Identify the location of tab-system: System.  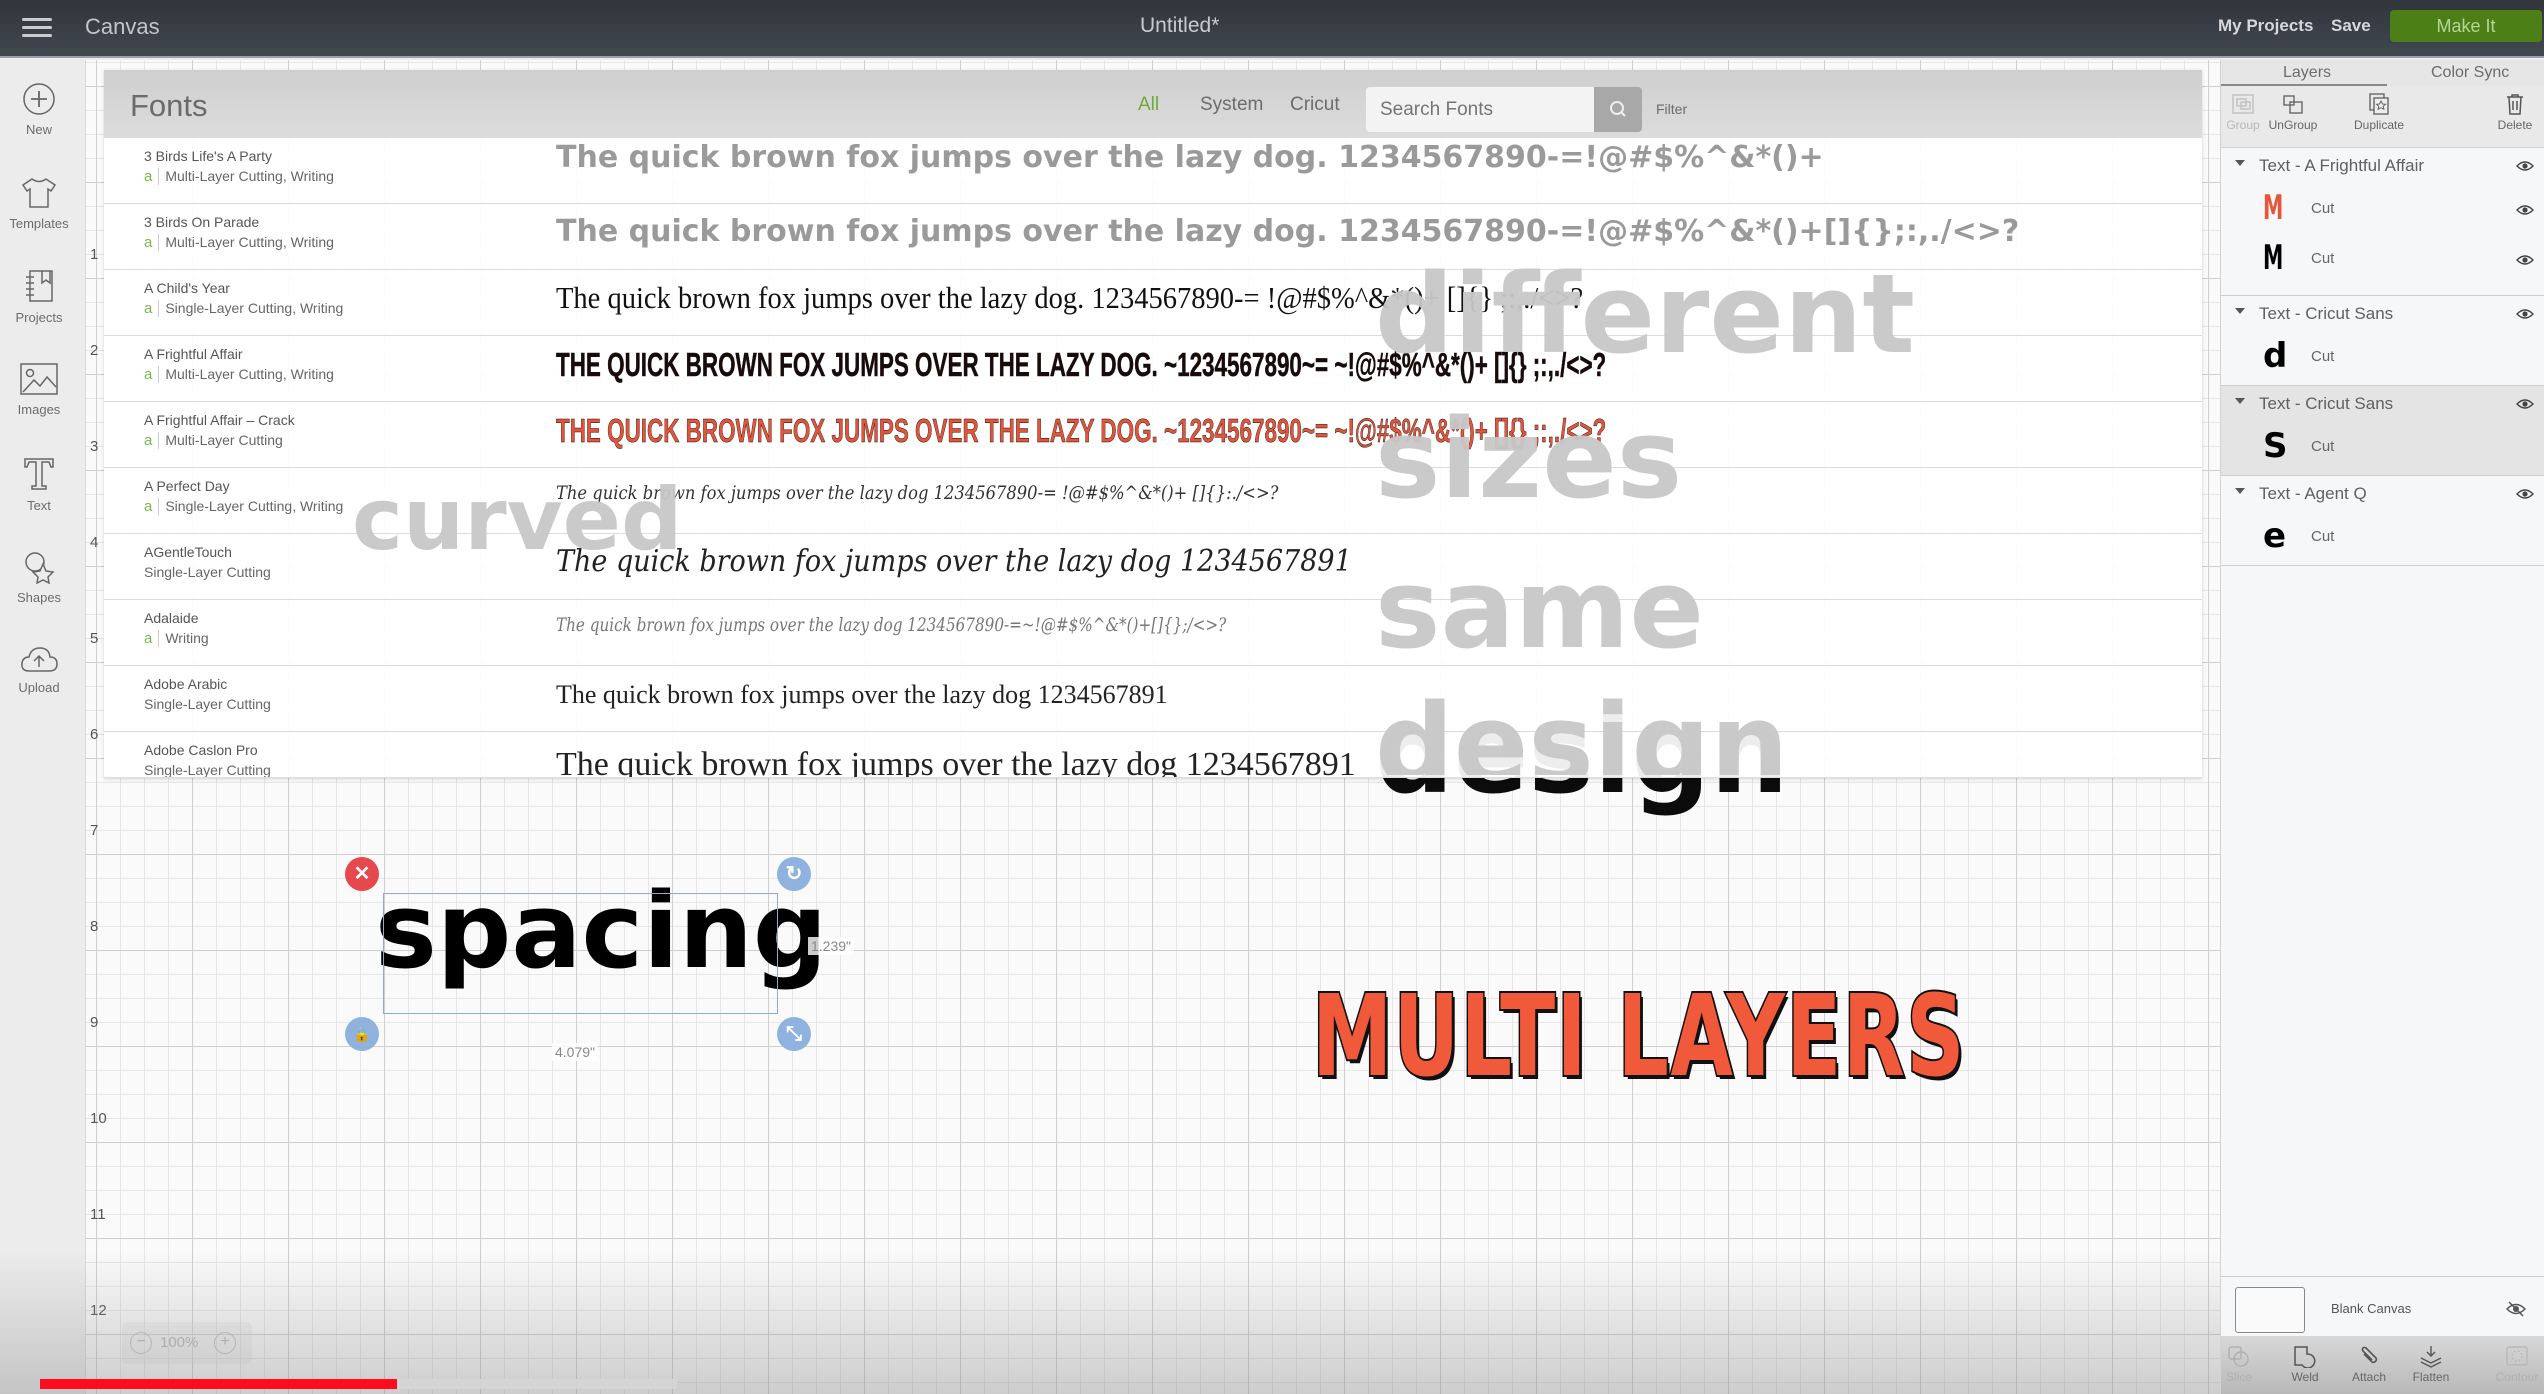
(1231, 105).